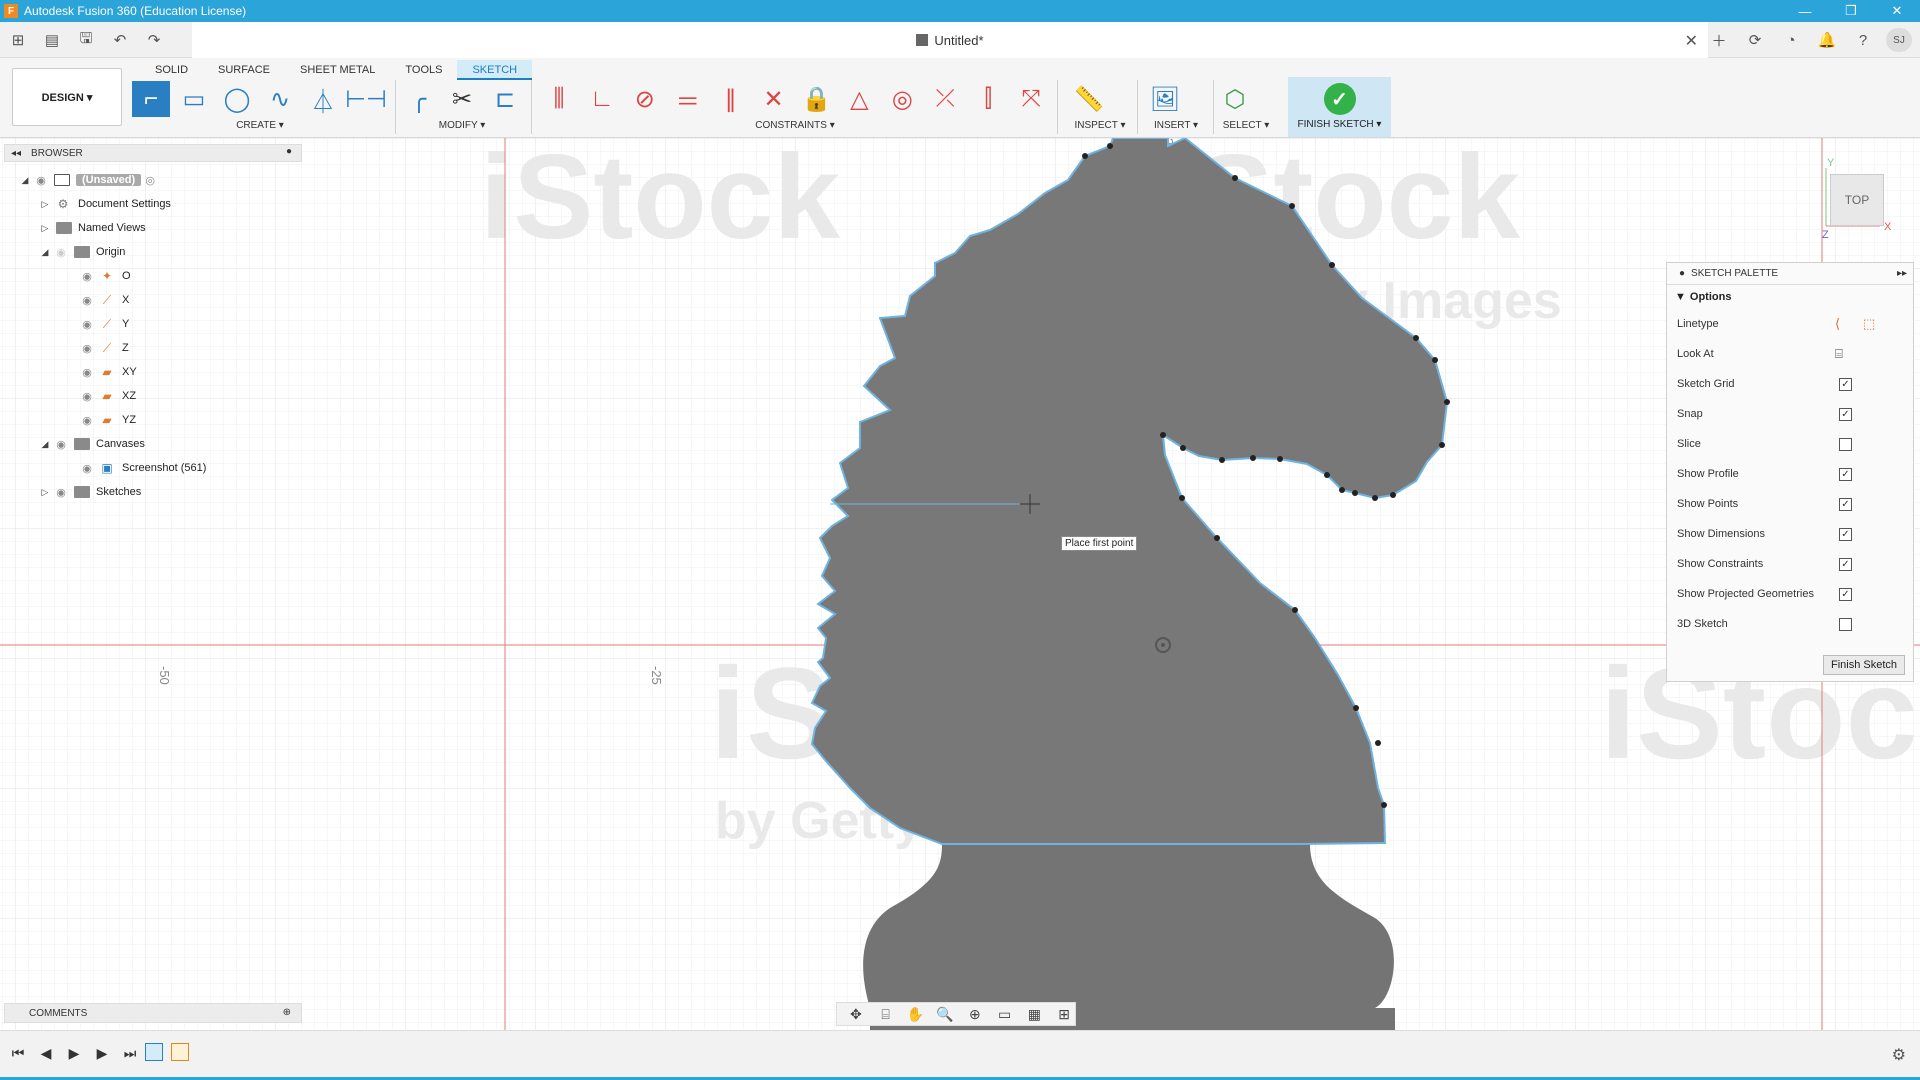  Describe the element at coordinates (81, 252) in the screenshot. I see `tree-item-origin: ◢ ◉ Origin` at that location.